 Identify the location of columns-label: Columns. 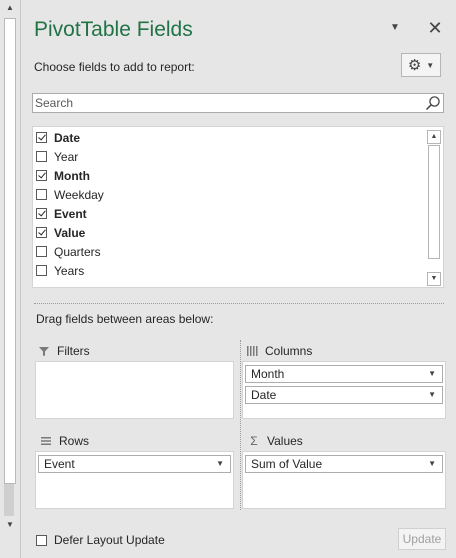
(289, 351).